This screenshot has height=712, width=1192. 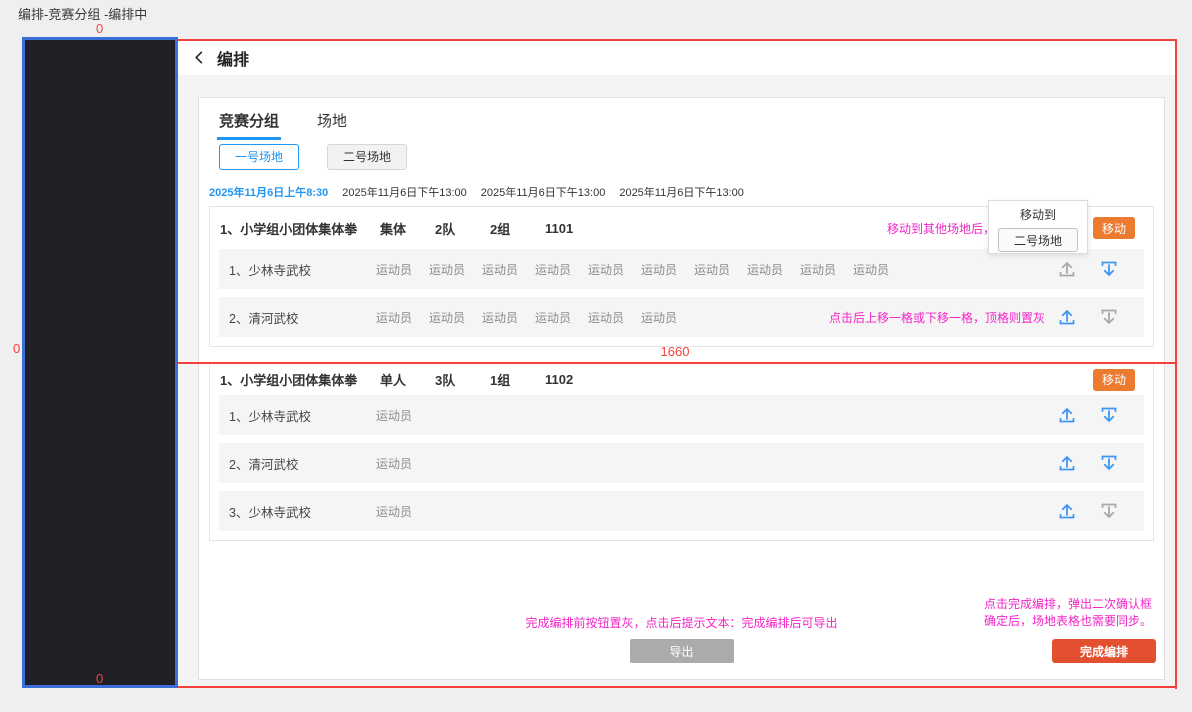 I want to click on group-header: 1、小学组小团体集体拳 单人 3队 1组 1102 移动, so click(x=681, y=379).